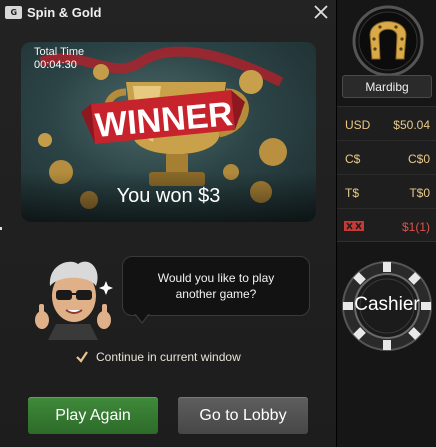 This screenshot has width=436, height=447. What do you see at coordinates (168, 13) in the screenshot?
I see `title-bar: G Spin & Gold` at bounding box center [168, 13].